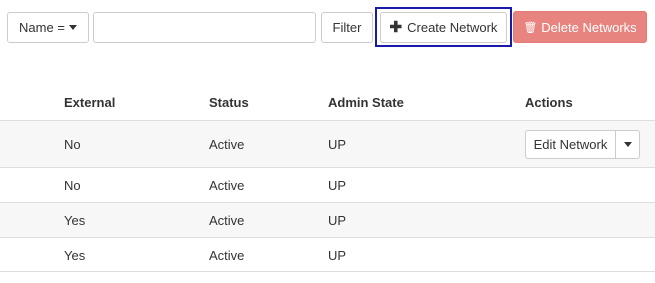  I want to click on row-actions-dropdown-toggle, so click(628, 144).